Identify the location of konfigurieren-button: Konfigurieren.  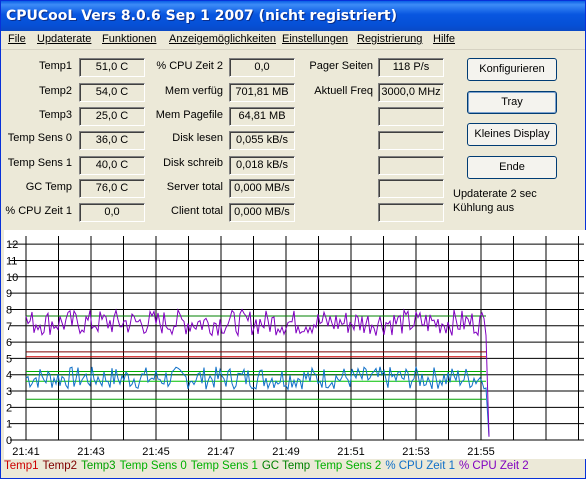
(512, 69).